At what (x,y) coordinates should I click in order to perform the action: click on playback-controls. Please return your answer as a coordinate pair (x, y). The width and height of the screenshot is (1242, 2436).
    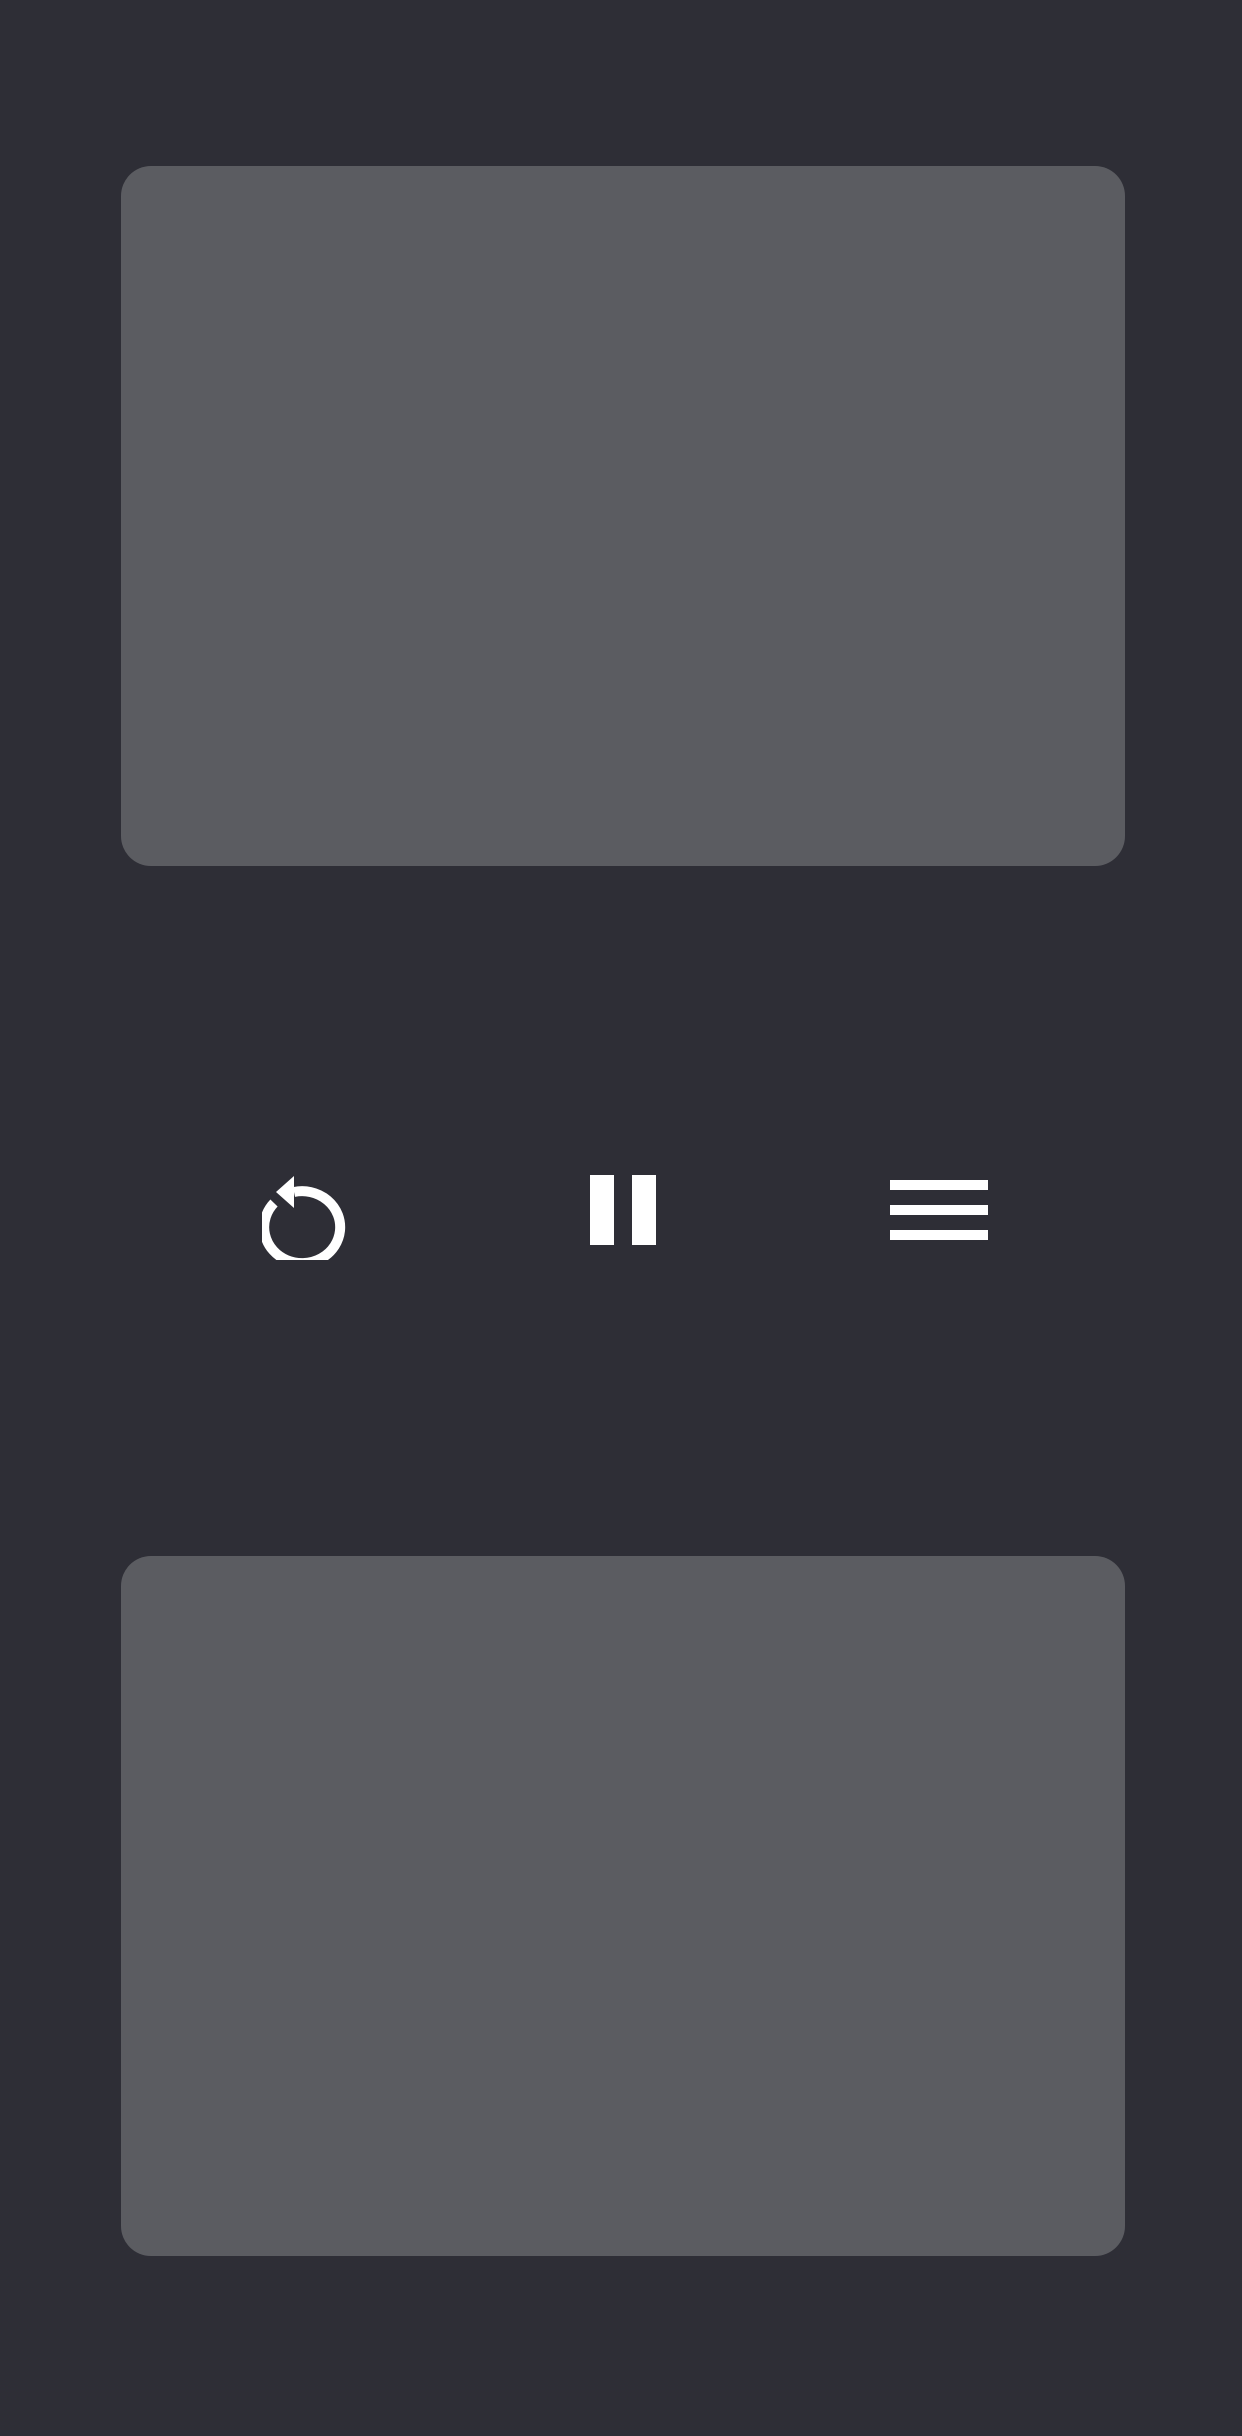
    Looking at the image, I should click on (621, 1210).